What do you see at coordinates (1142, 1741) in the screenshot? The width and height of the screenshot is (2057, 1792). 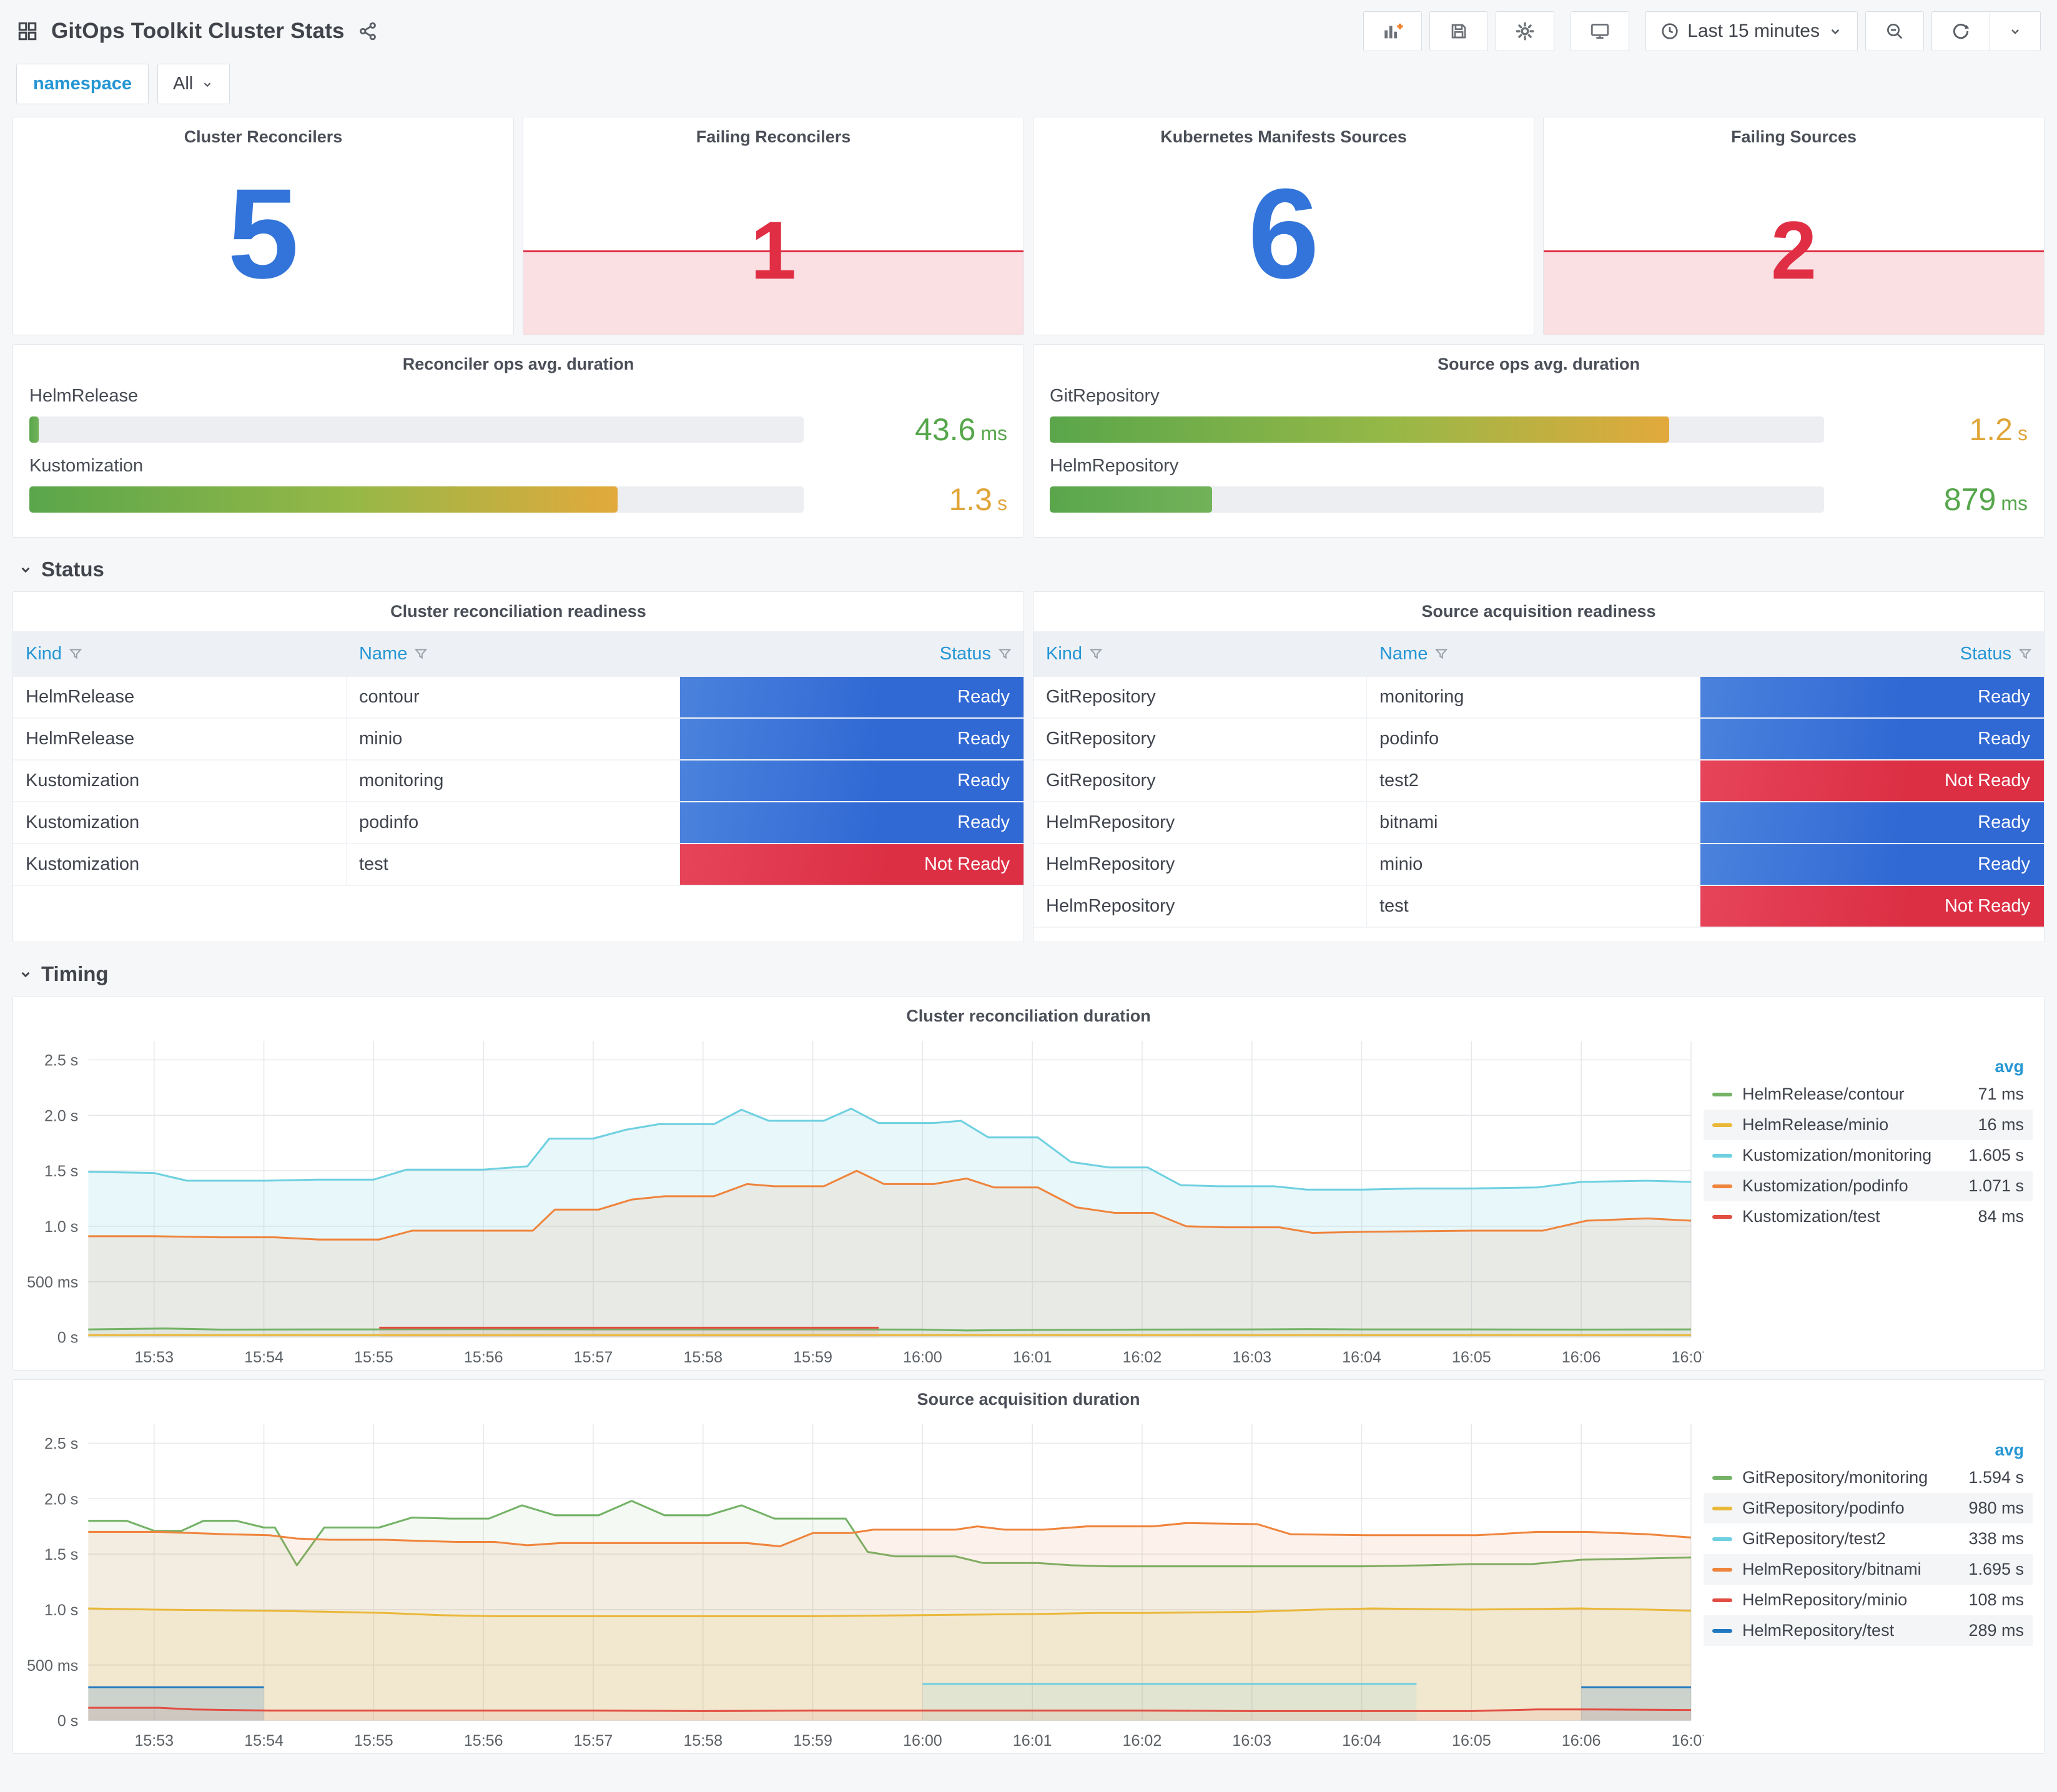 I see `svg-text: 16:02` at bounding box center [1142, 1741].